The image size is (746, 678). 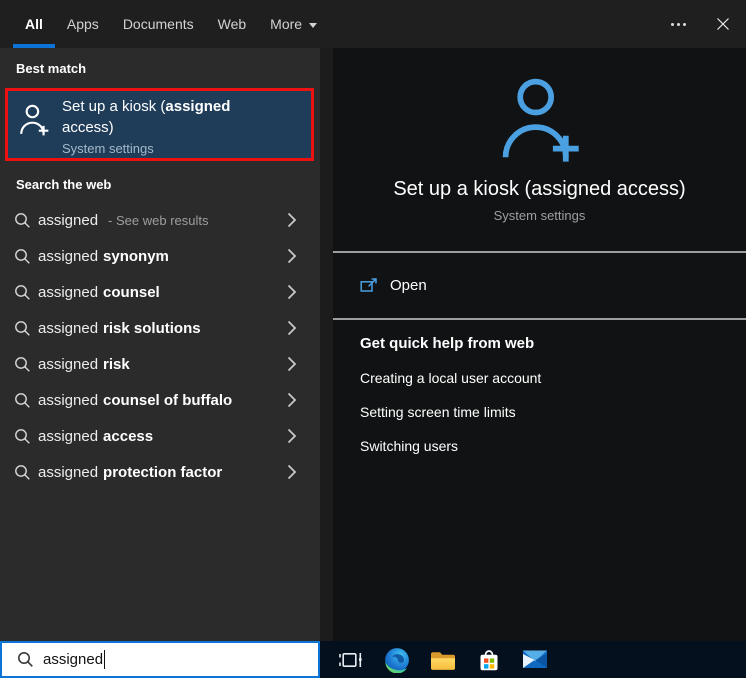 What do you see at coordinates (160, 659) in the screenshot?
I see `search-input: assigned` at bounding box center [160, 659].